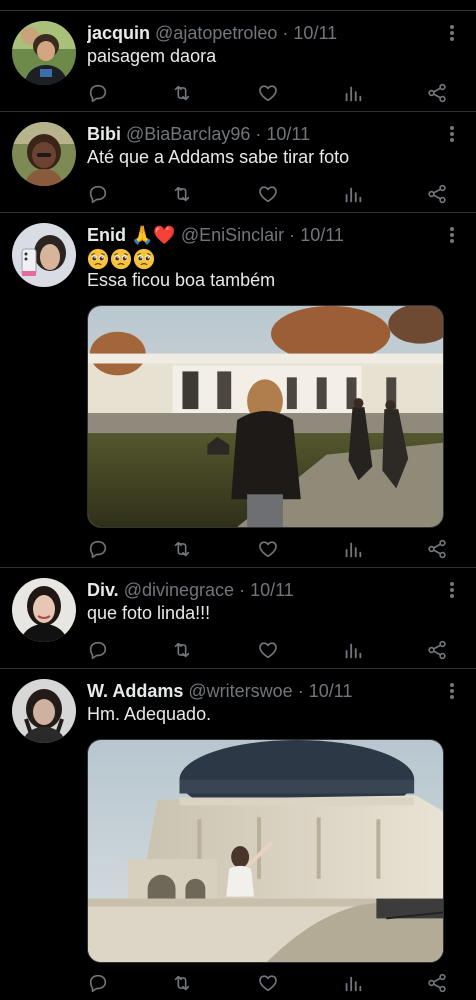  What do you see at coordinates (240, 691) in the screenshot?
I see `user-handle: @writerswoe` at bounding box center [240, 691].